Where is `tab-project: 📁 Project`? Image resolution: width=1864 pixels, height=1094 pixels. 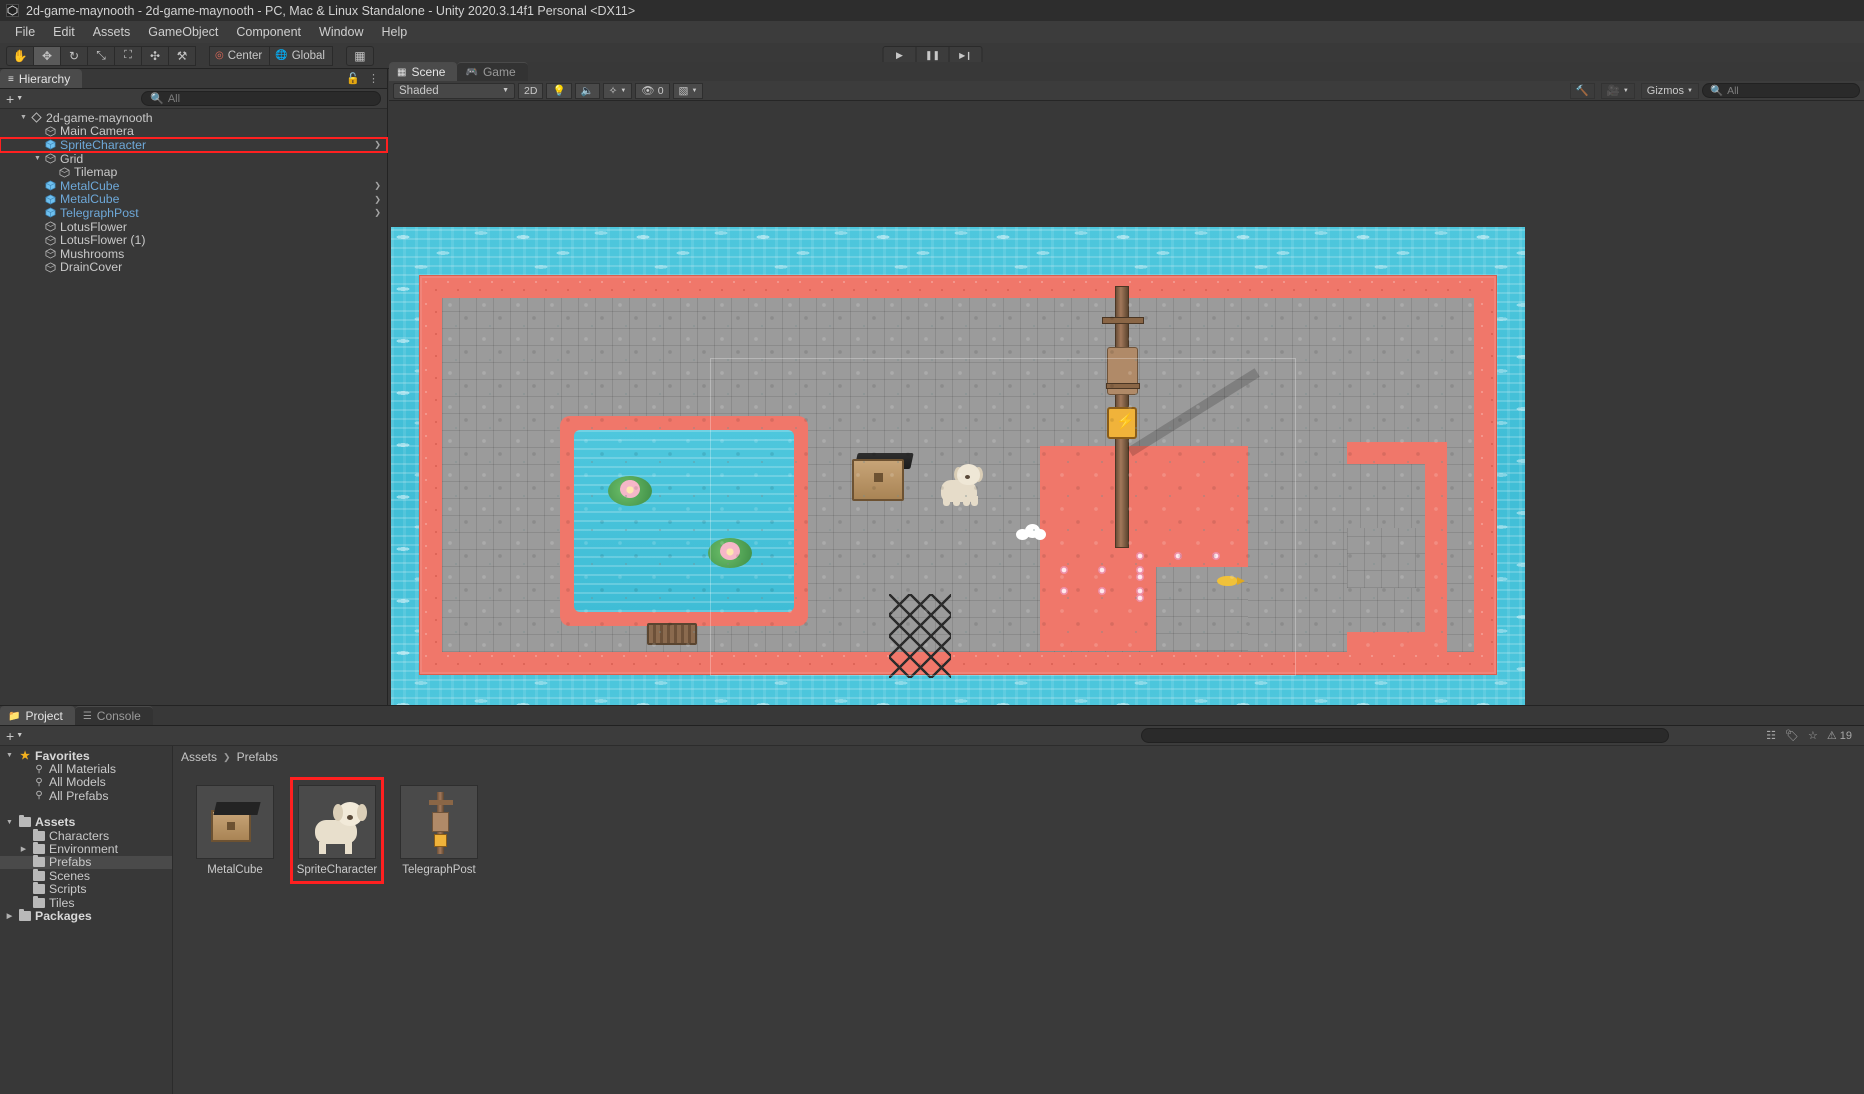
tab-project: 📁 Project is located at coordinates (37, 715).